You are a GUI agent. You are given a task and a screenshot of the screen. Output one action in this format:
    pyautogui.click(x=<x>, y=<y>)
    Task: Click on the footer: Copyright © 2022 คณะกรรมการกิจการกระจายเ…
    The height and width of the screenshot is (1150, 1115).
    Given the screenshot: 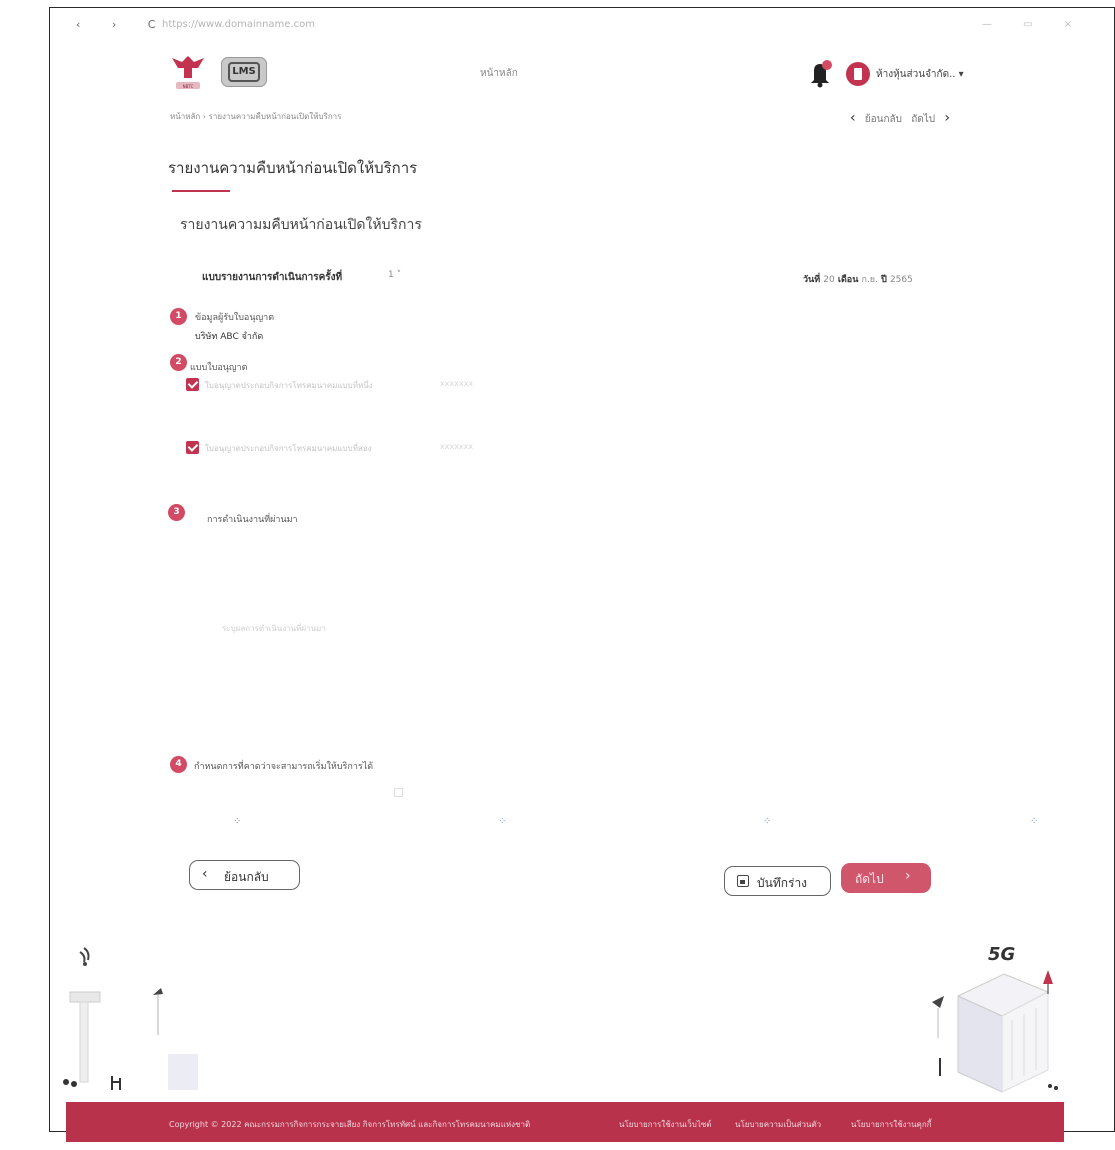 What is the action you would take?
    pyautogui.click(x=565, y=1122)
    